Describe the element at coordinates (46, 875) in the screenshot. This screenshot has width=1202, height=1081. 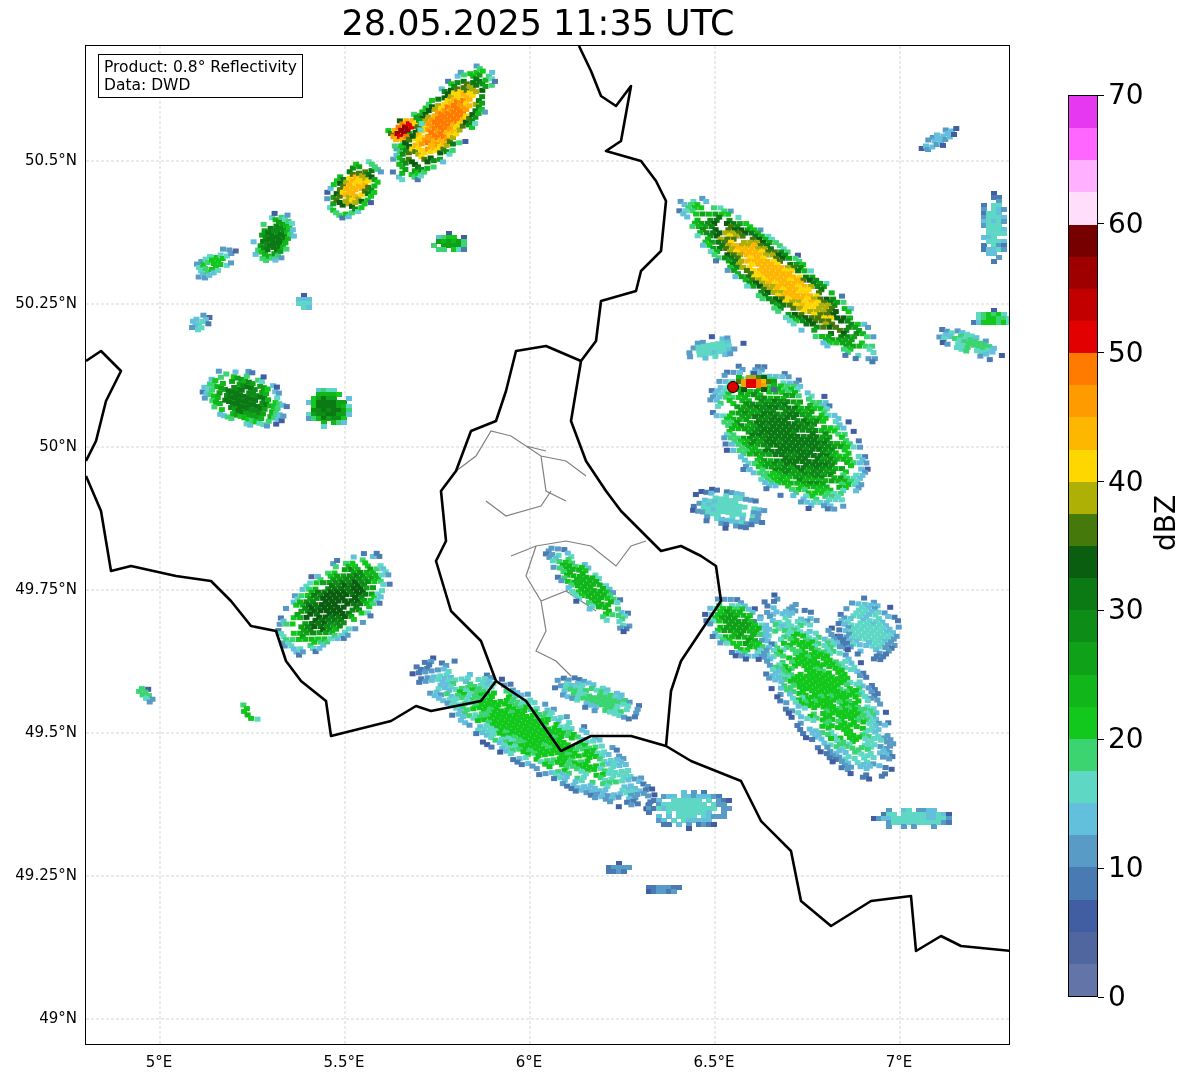
I see `latitude-label: 49.25°N` at that location.